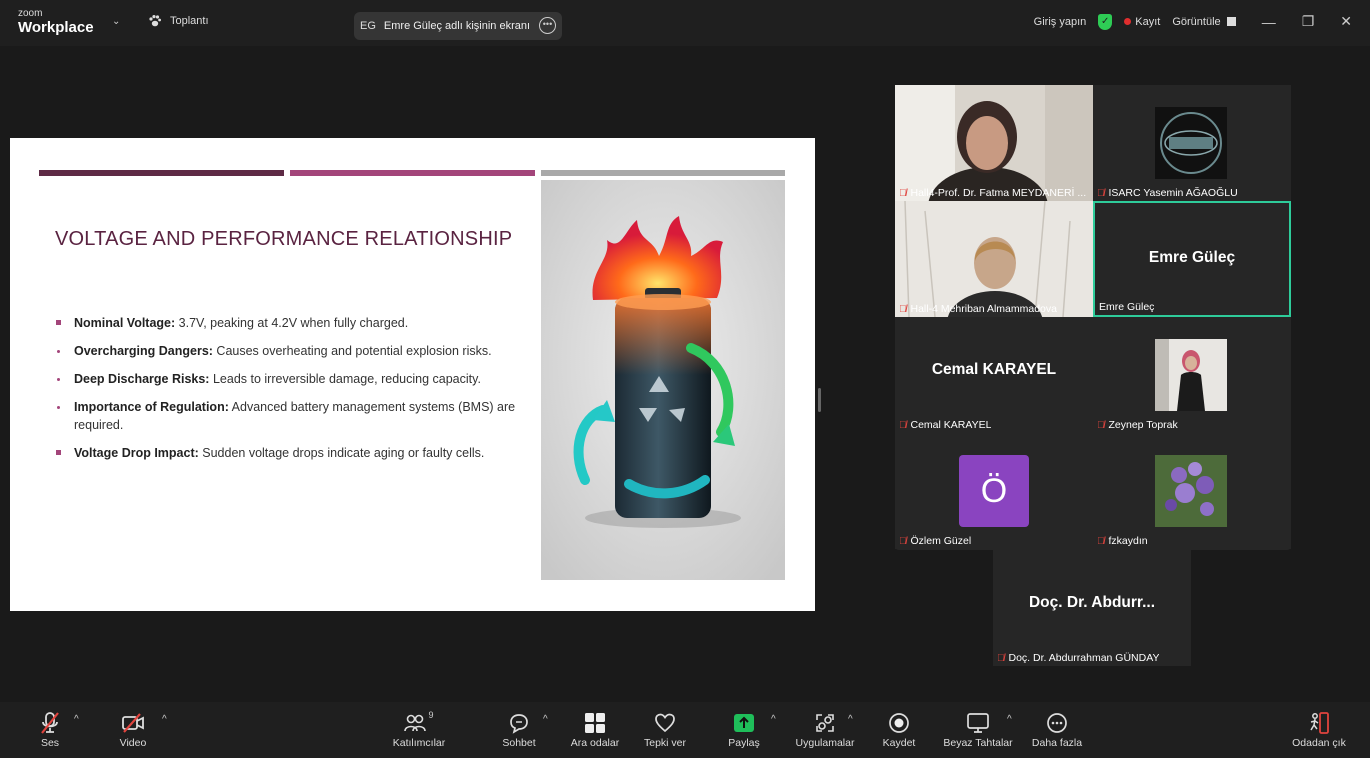 This screenshot has height=758, width=1370. I want to click on participant-name-label: 🎙̸ ISARC Yasemin AĞAOĞLU, so click(1167, 193).